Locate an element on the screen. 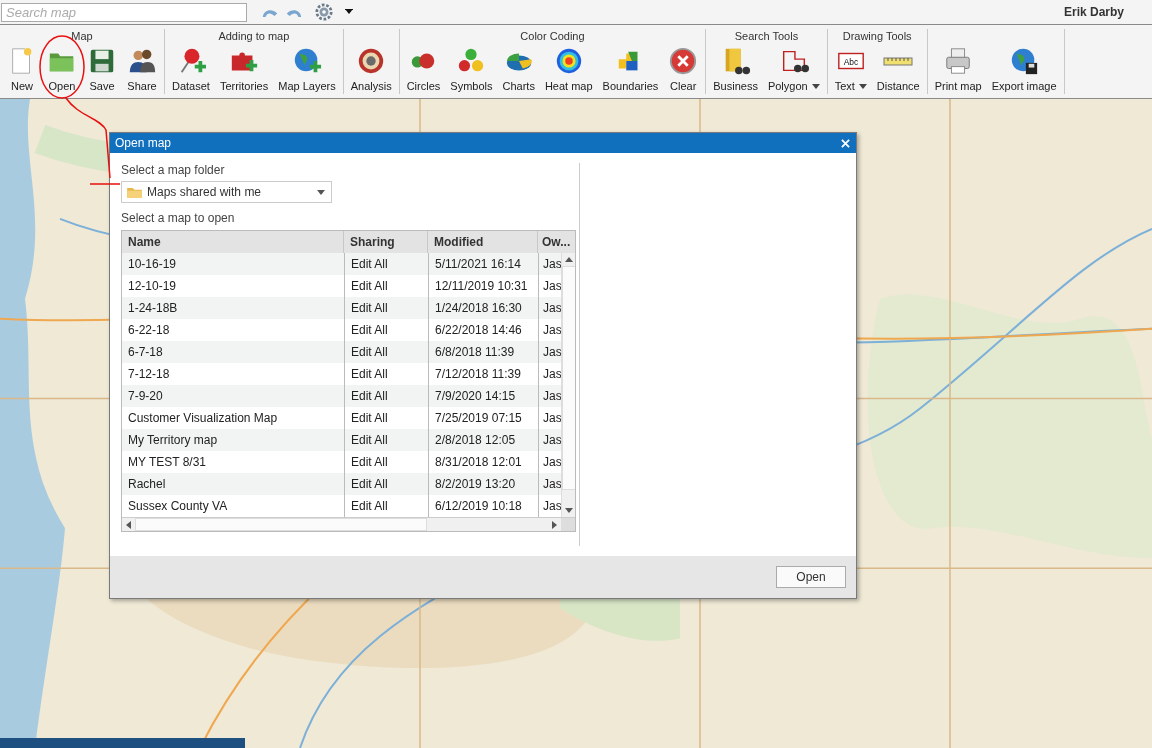  horizontal-scrollbar is located at coordinates (348, 524).